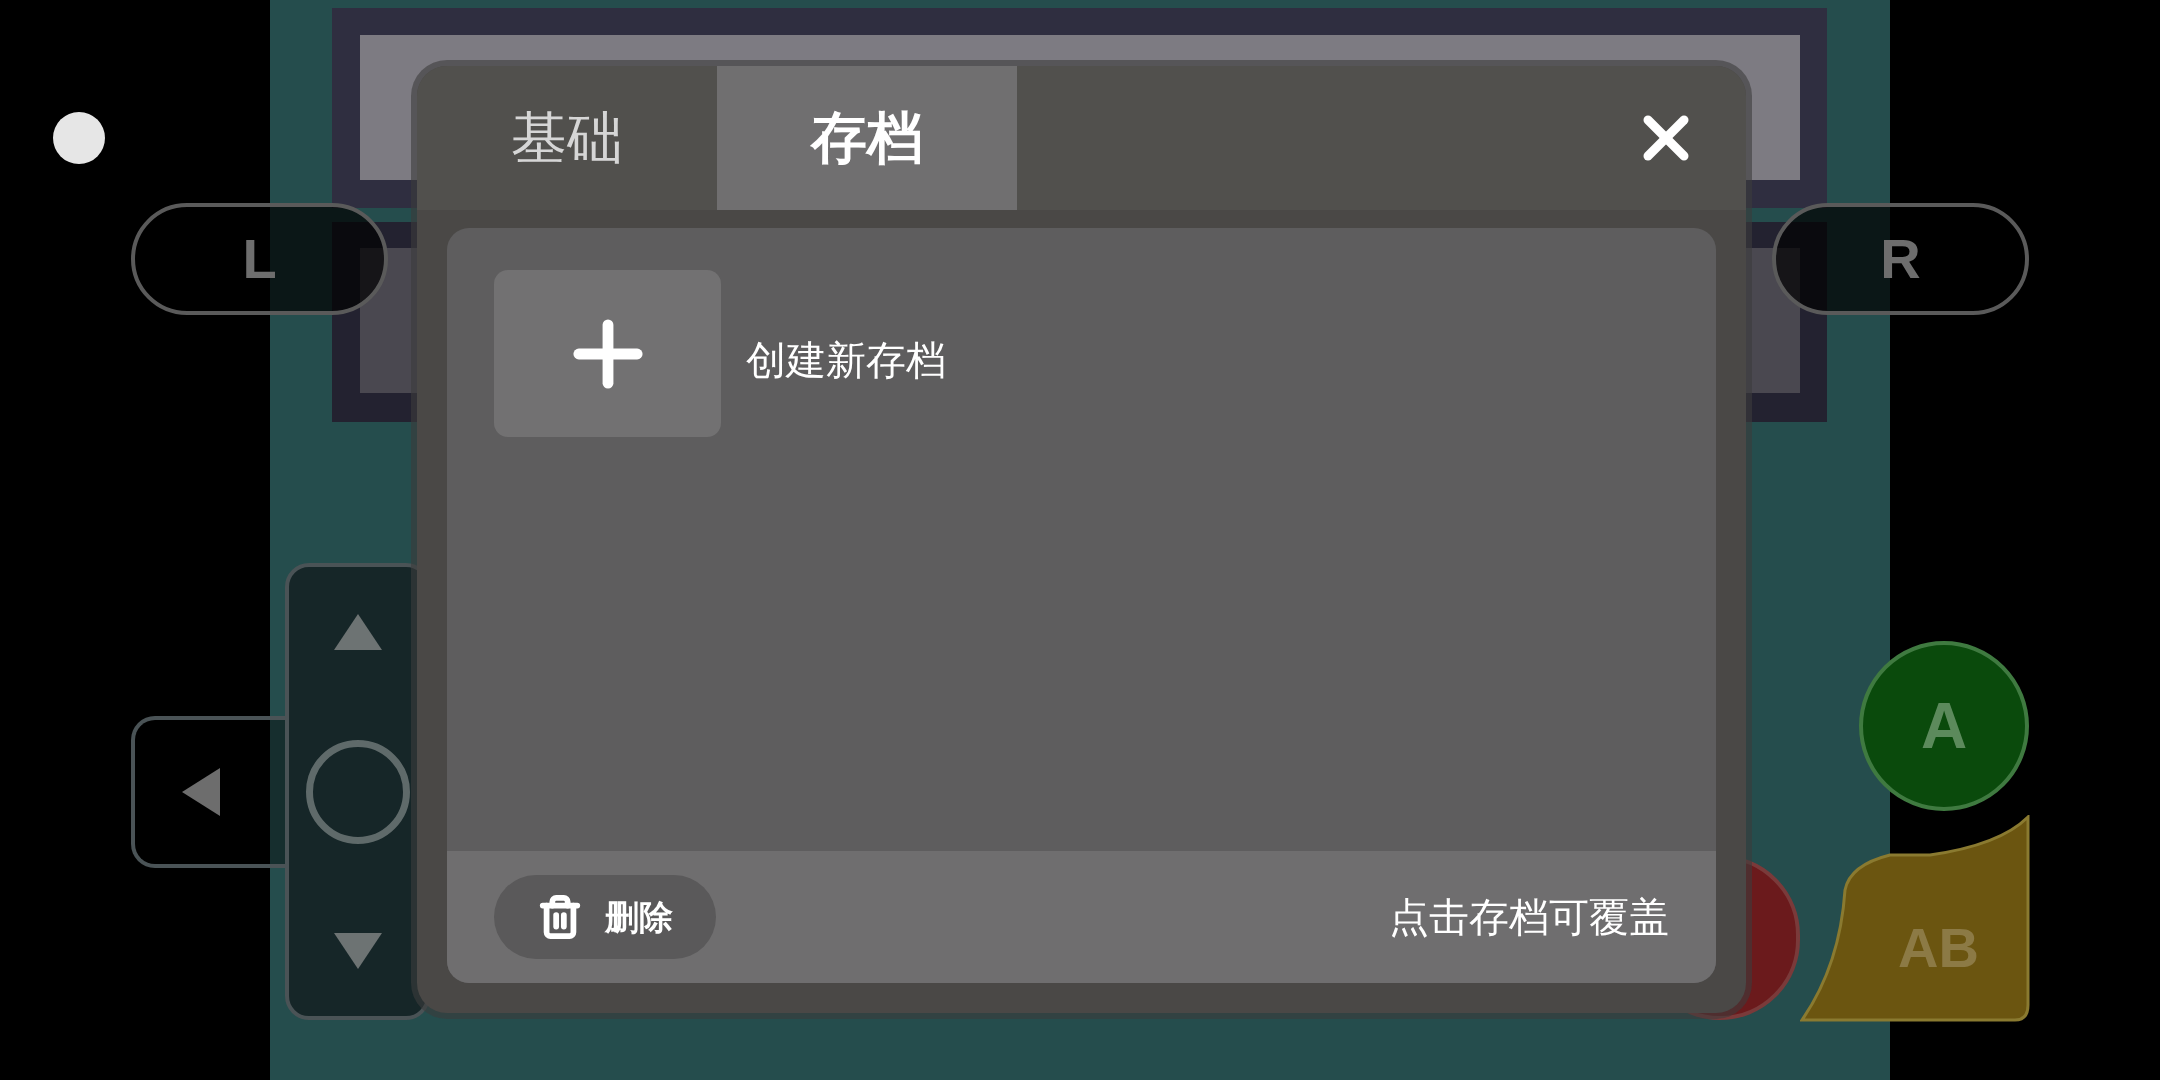 The height and width of the screenshot is (1080, 2160). I want to click on dpad, so click(357, 791).